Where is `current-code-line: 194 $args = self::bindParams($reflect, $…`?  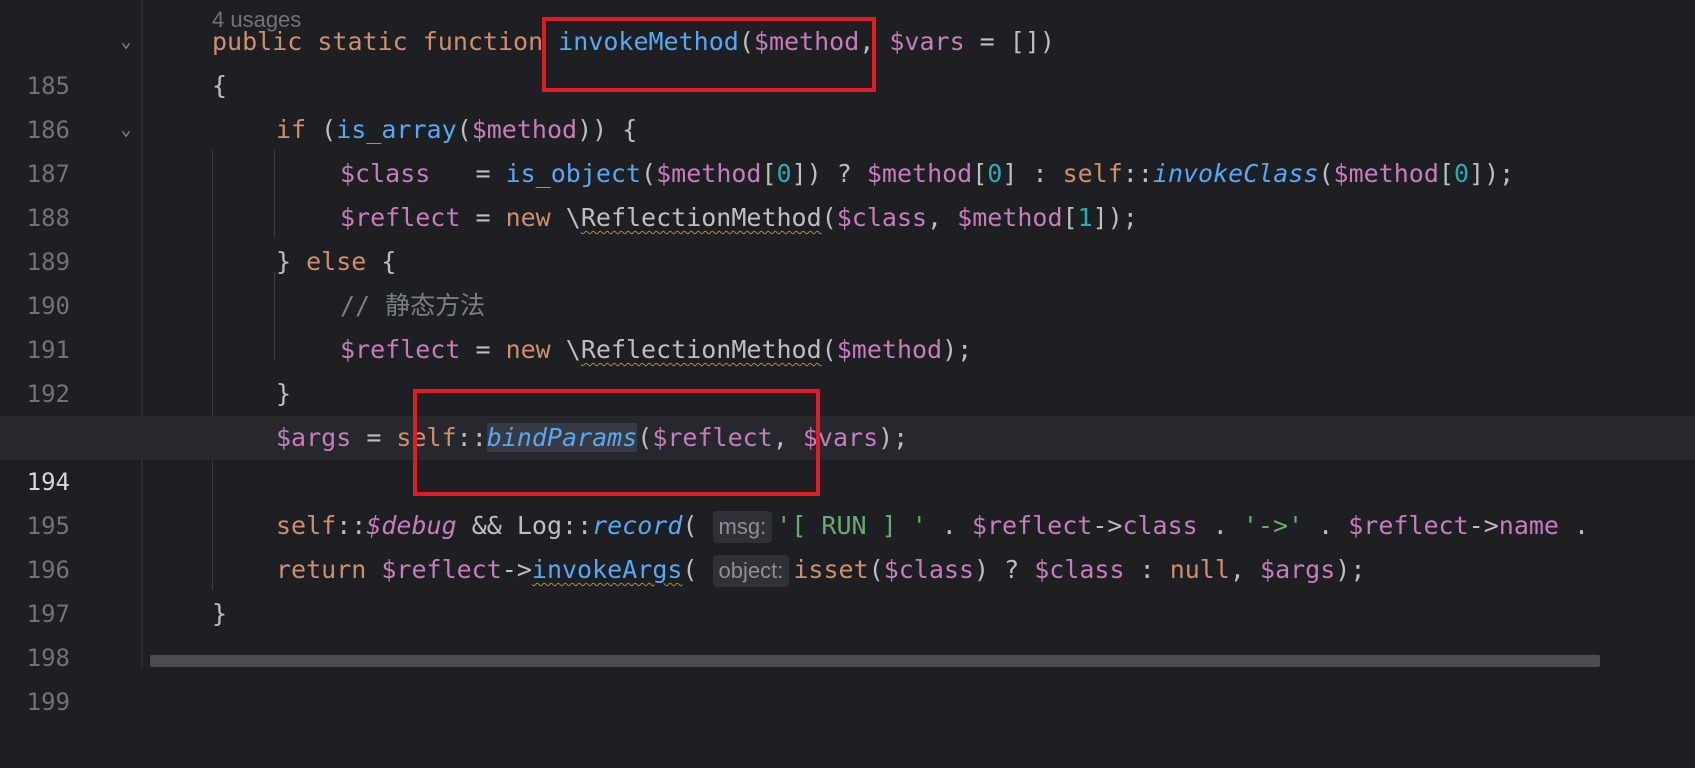
current-code-line: 194 $args = self::bindParams($reflect, $… is located at coordinates (847, 456).